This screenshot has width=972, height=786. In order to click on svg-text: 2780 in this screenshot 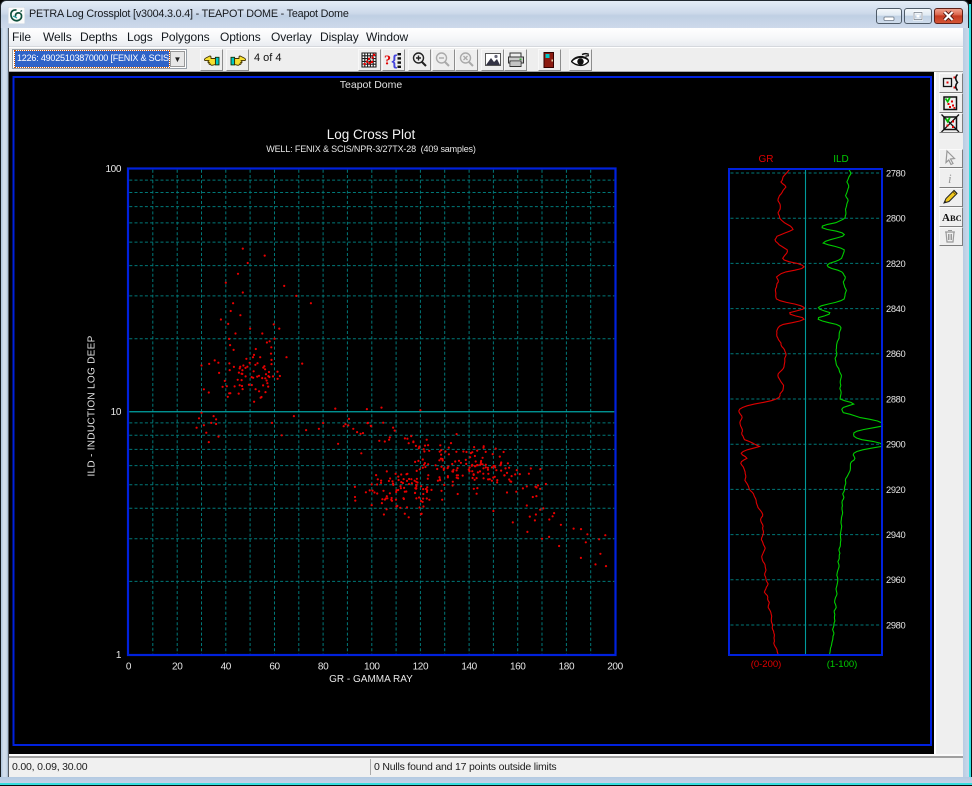, I will do `click(895, 173)`.